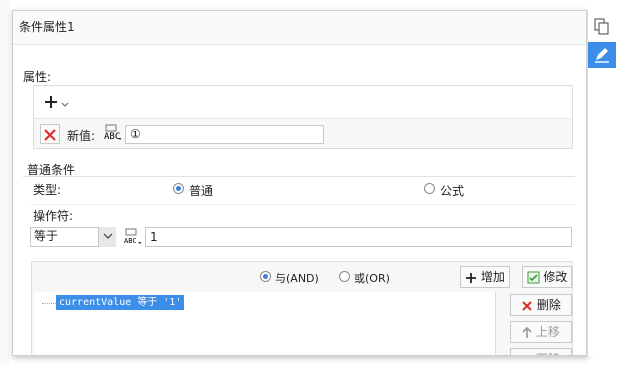 The image size is (632, 365). Describe the element at coordinates (53, 216) in the screenshot. I see `operator-label: 操作符:` at that location.